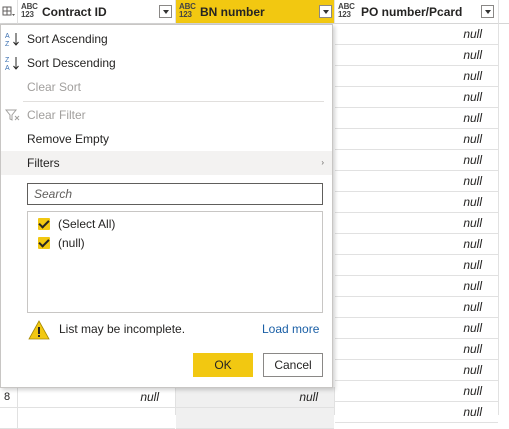  Describe the element at coordinates (166, 87) in the screenshot. I see `clear-sort-item: Clear Sort` at that location.